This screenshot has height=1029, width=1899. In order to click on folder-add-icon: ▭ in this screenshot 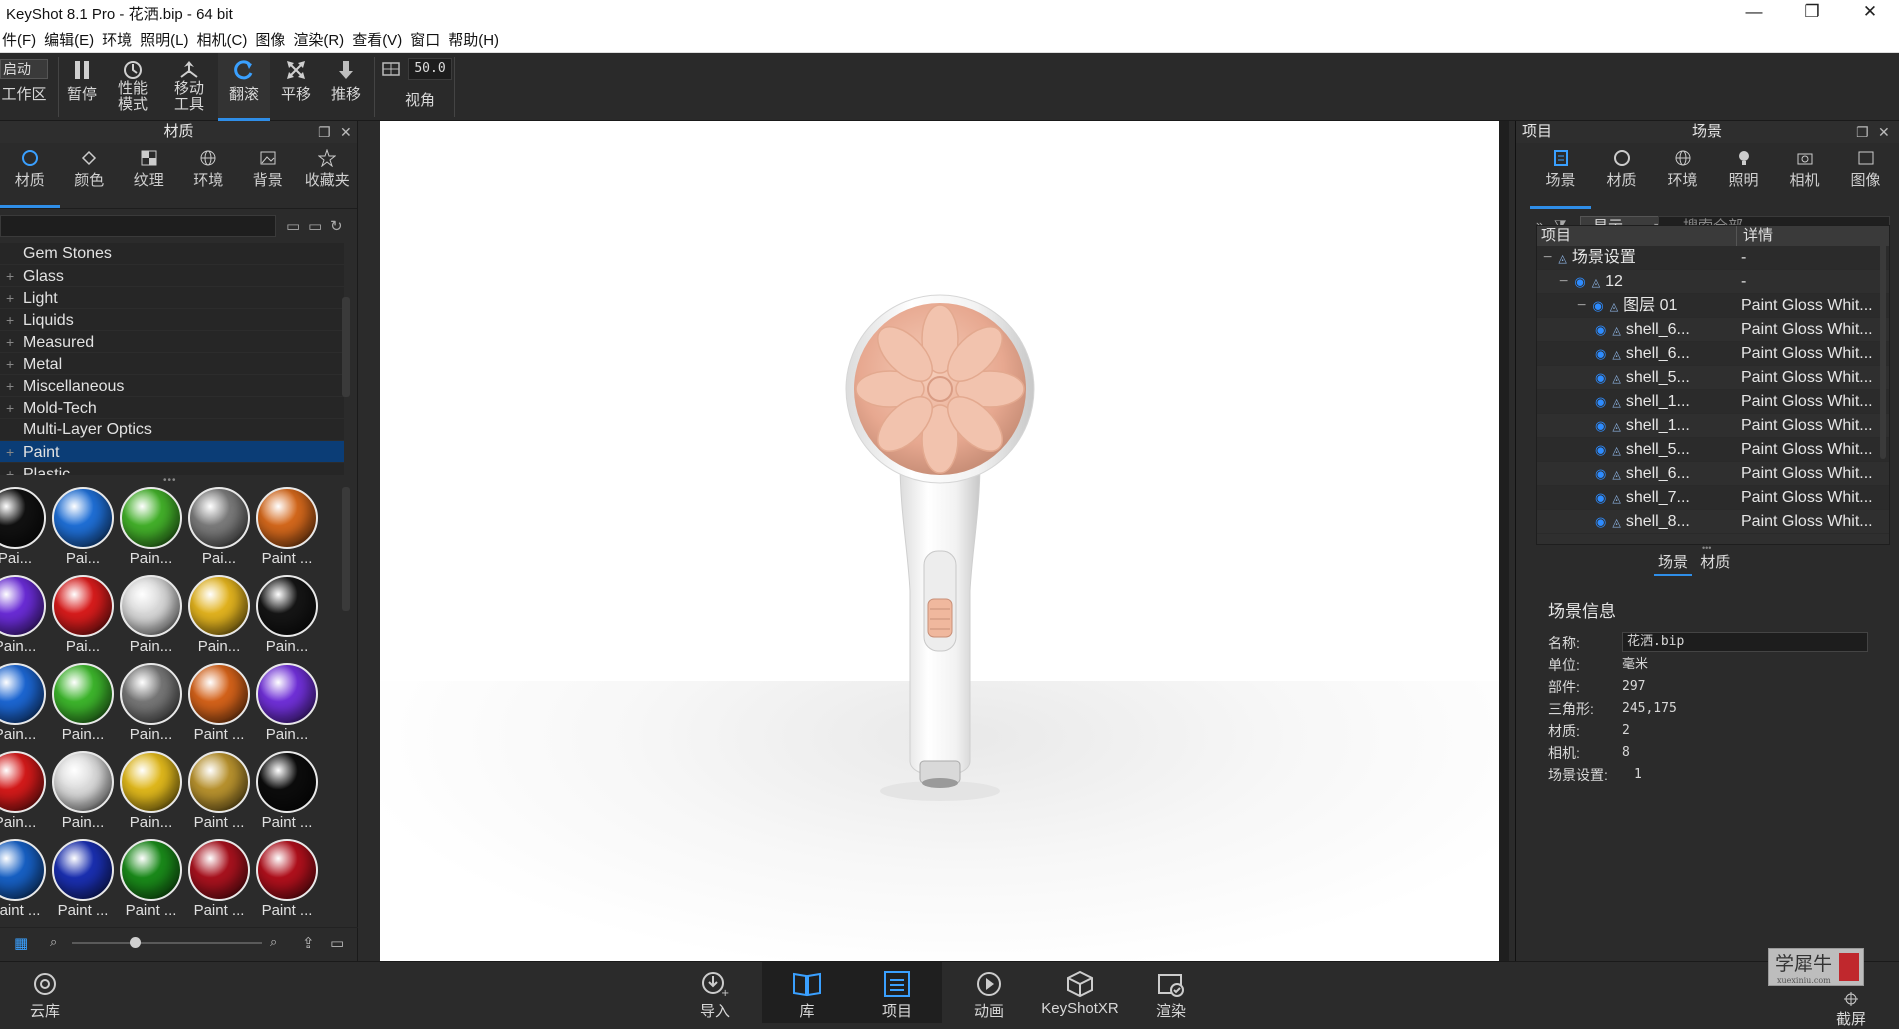, I will do `click(315, 226)`.